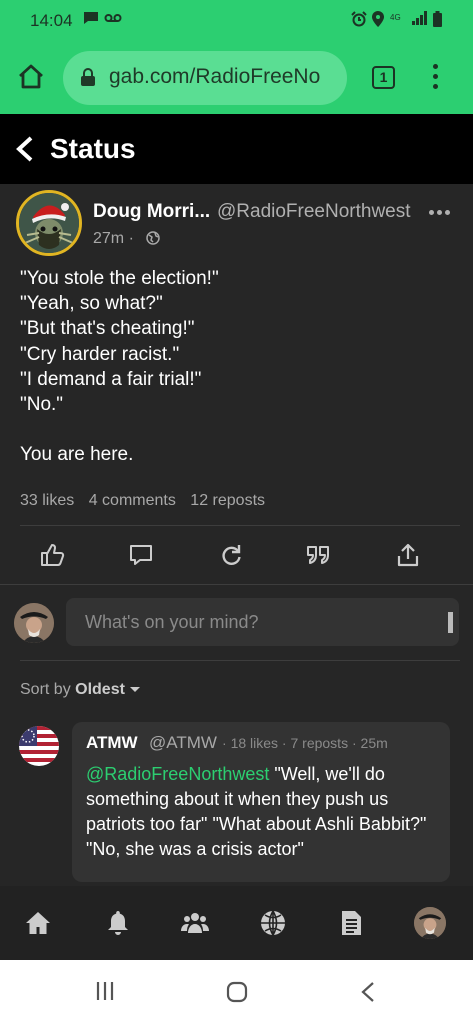 Image resolution: width=473 pixels, height=1024 pixels. I want to click on post-line: "Yeah, so what?", so click(91, 304).